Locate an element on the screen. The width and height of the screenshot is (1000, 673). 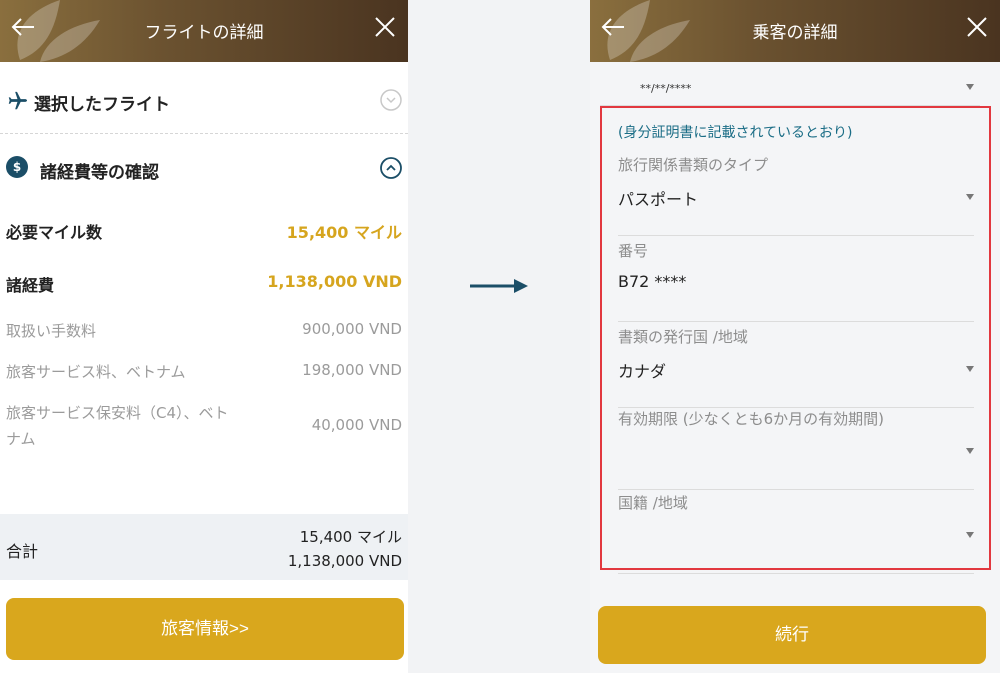
dollar-icon: $ is located at coordinates (17, 167).